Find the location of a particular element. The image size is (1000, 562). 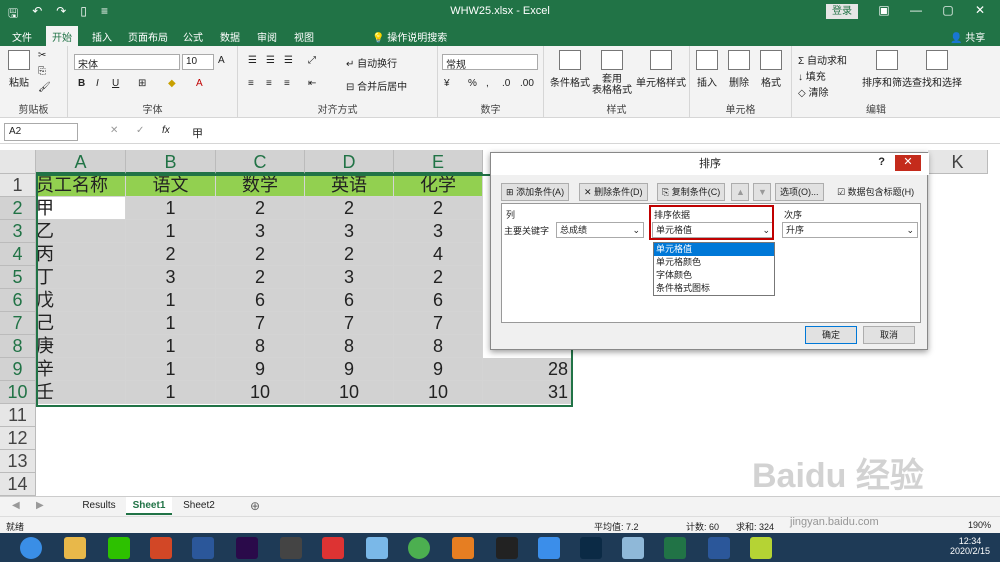

tab-data: 数据 is located at coordinates (230, 36).